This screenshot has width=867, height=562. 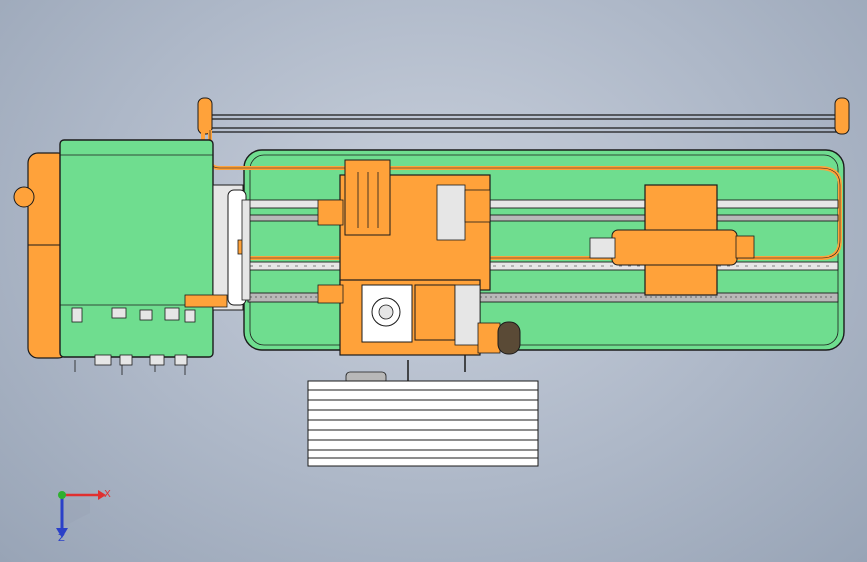 I want to click on x-axis-label: X, so click(x=107, y=494).